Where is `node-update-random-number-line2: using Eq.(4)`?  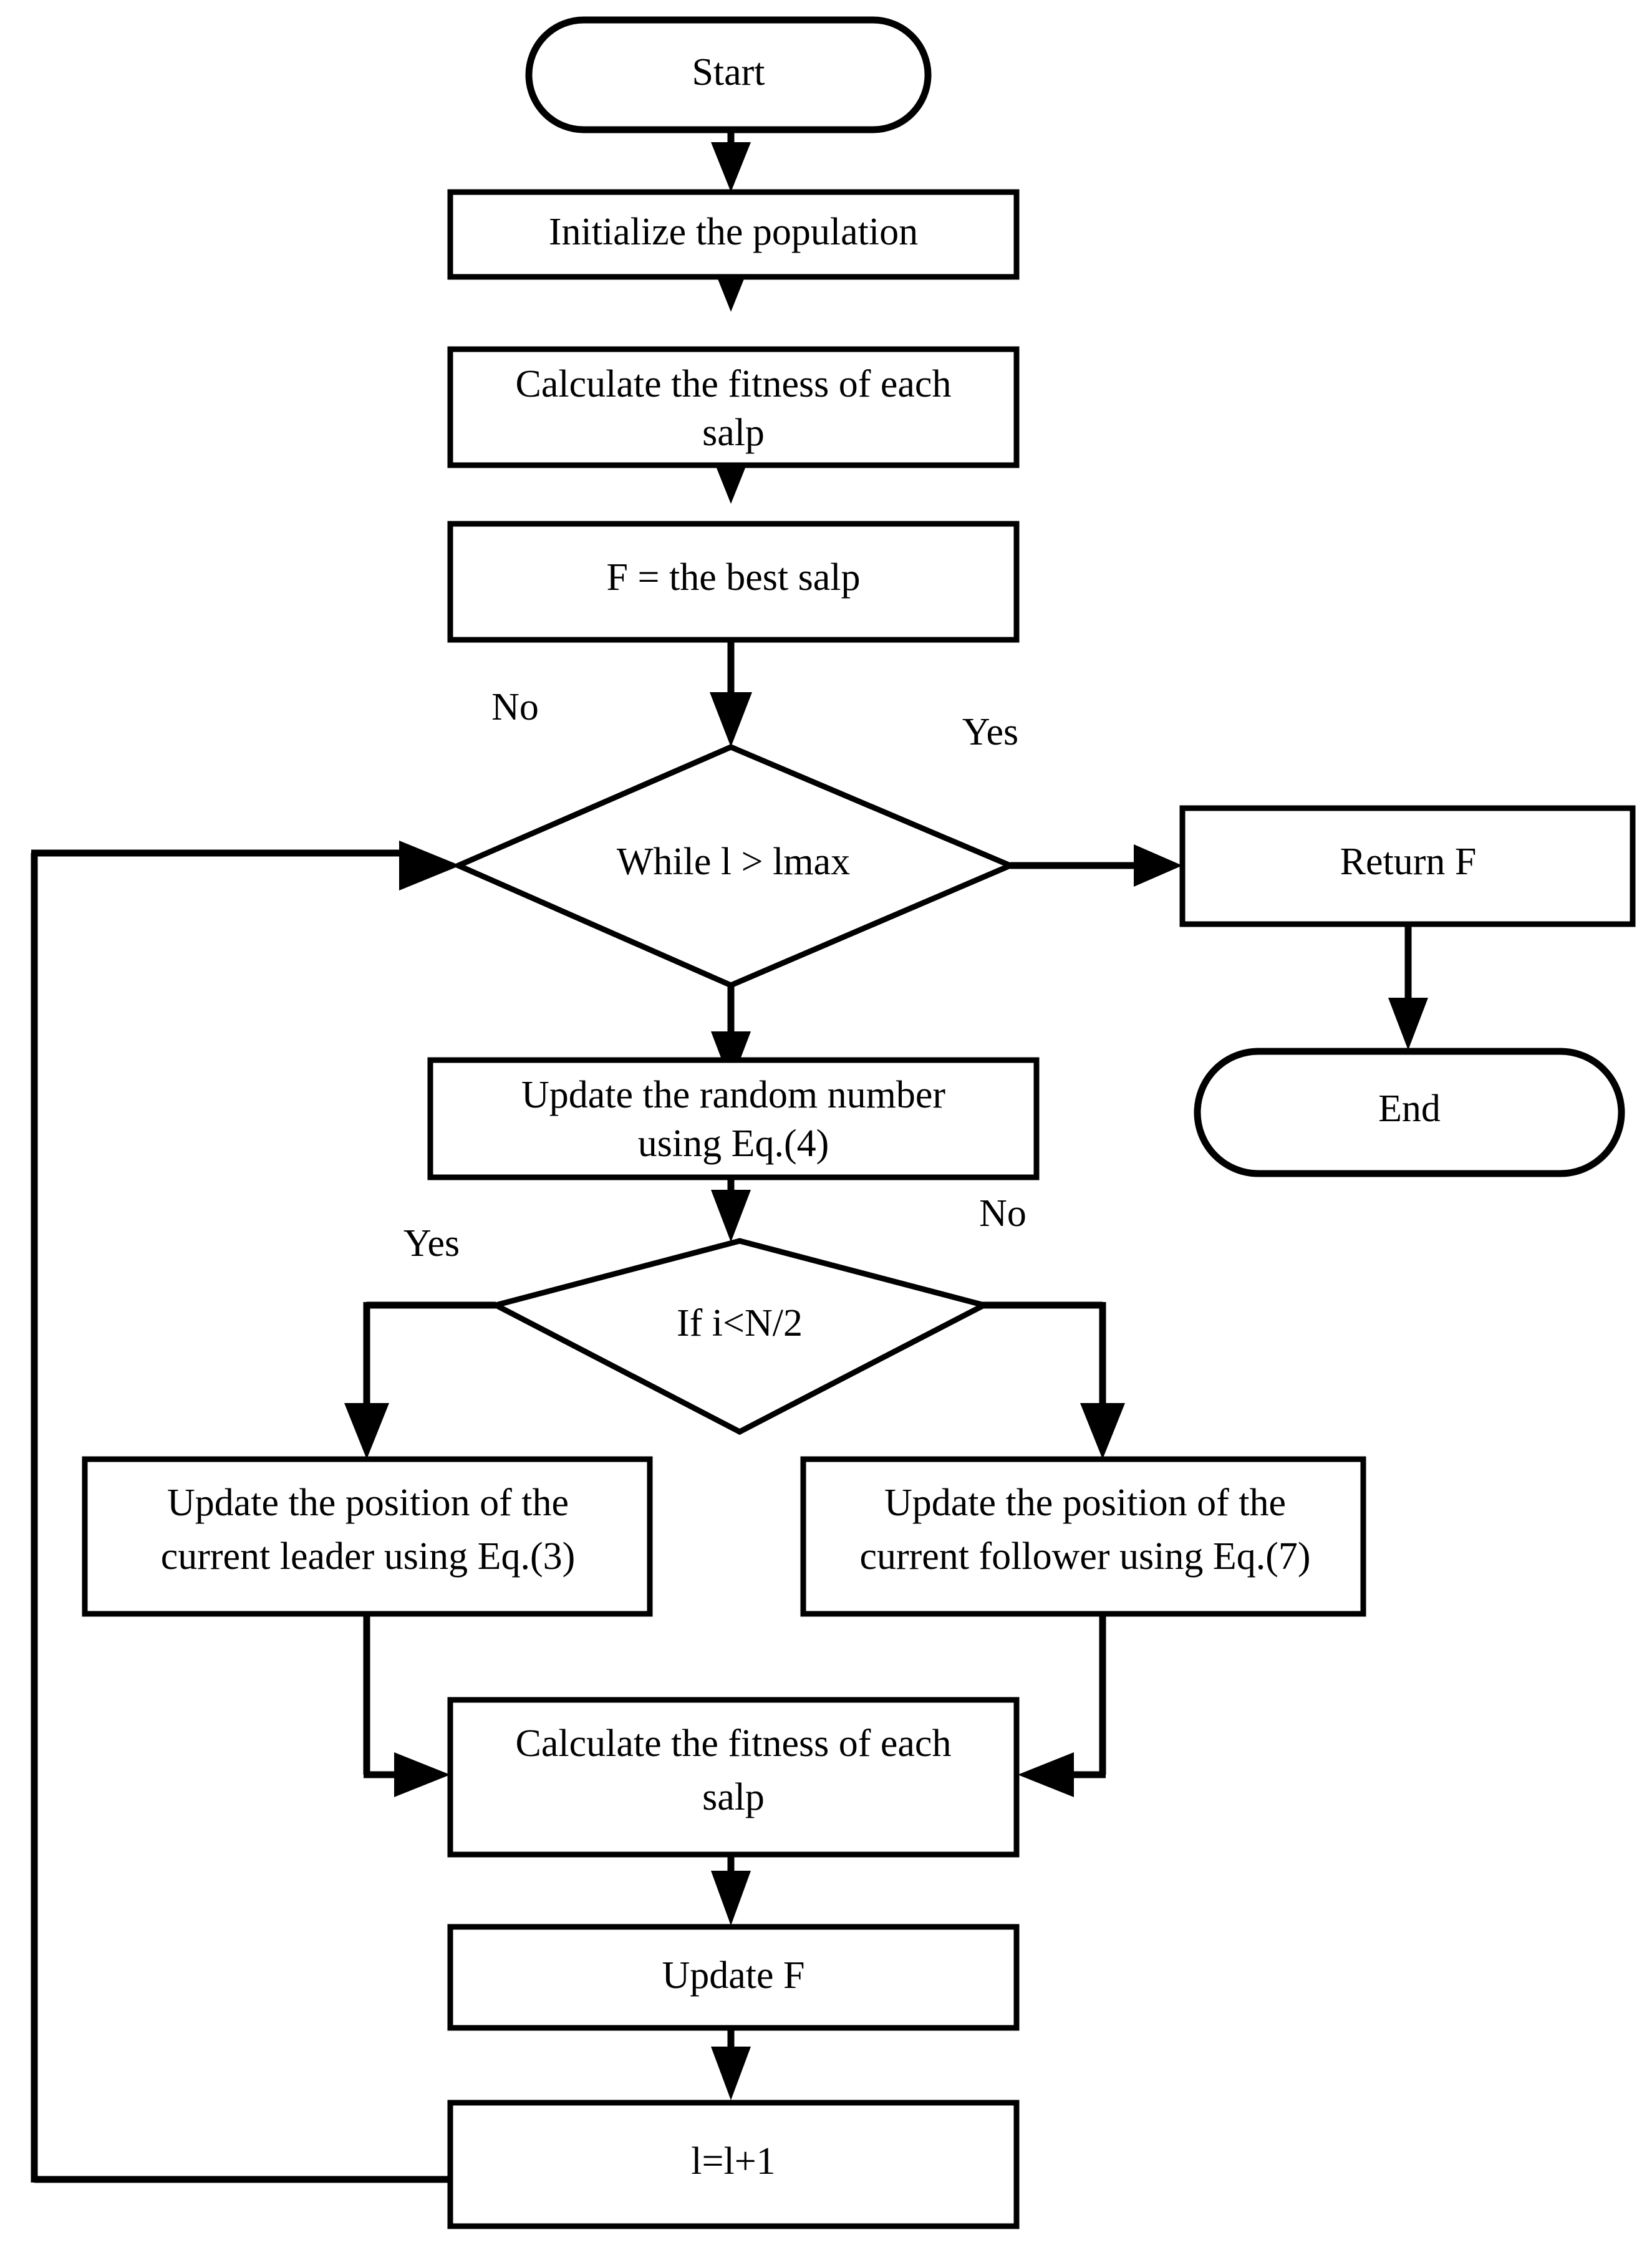 node-update-random-number-line2: using Eq.(4) is located at coordinates (733, 1143).